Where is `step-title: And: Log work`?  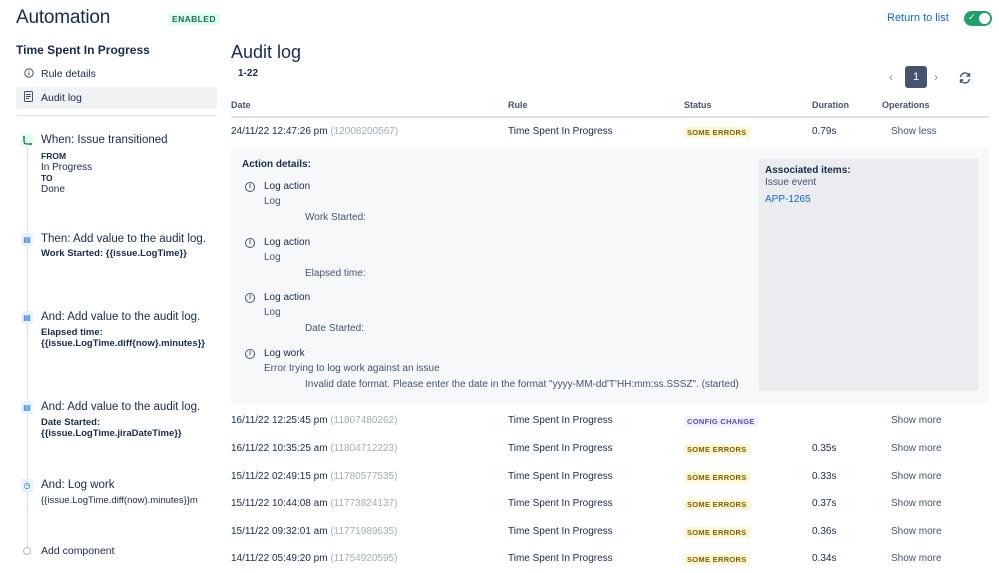
step-title: And: Log work is located at coordinates (78, 485).